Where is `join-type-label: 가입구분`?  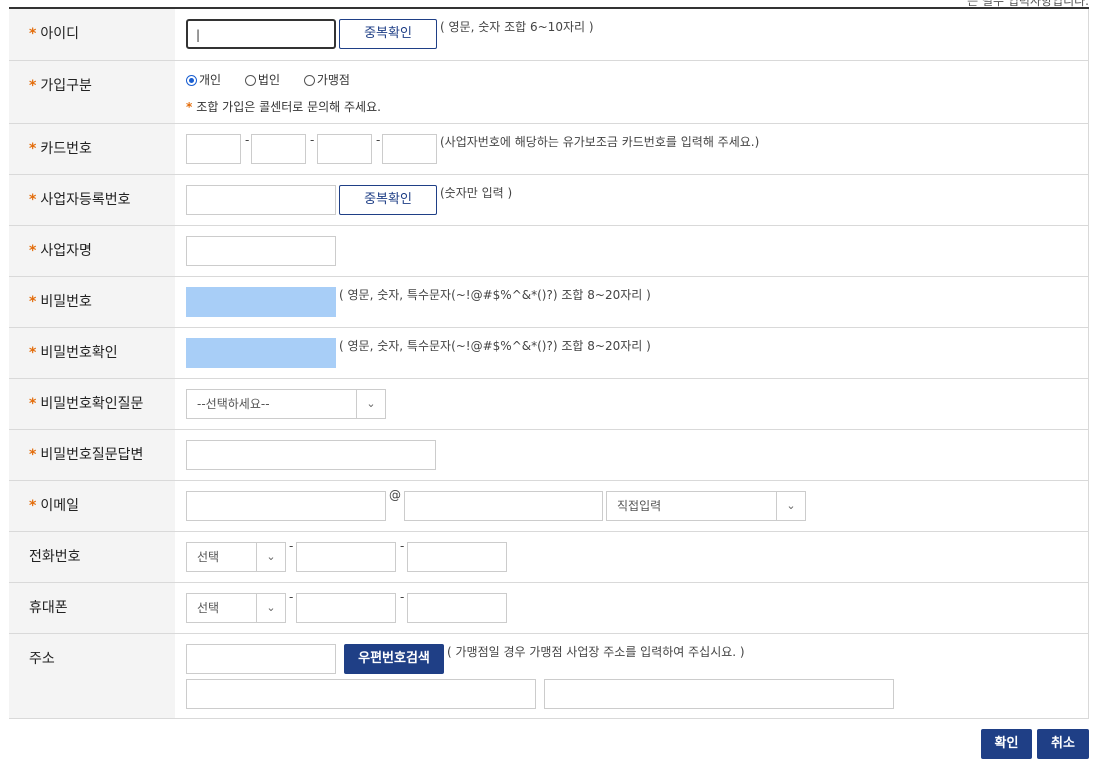 join-type-label: 가입구분 is located at coordinates (66, 85).